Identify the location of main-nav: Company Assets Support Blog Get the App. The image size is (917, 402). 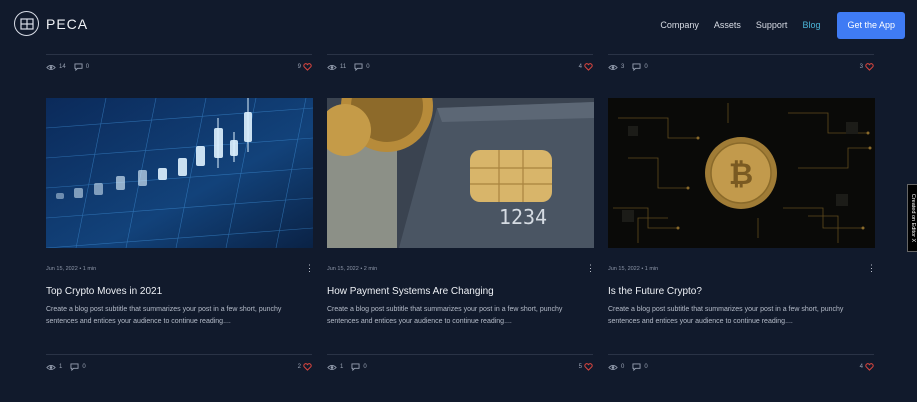
(788, 25).